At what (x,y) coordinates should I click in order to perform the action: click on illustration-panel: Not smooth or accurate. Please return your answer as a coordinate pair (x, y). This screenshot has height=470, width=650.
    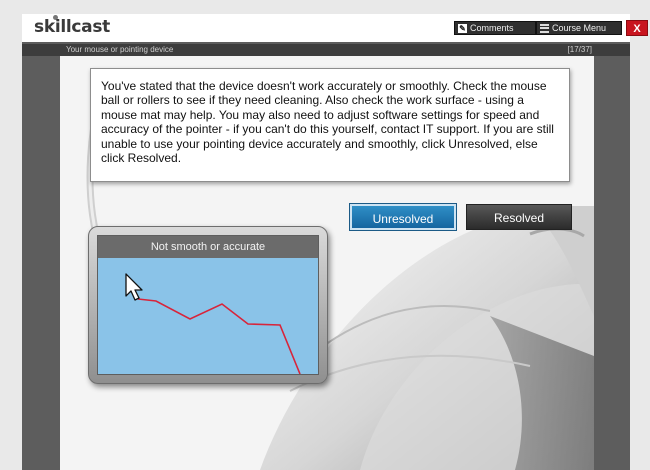
    Looking at the image, I should click on (208, 305).